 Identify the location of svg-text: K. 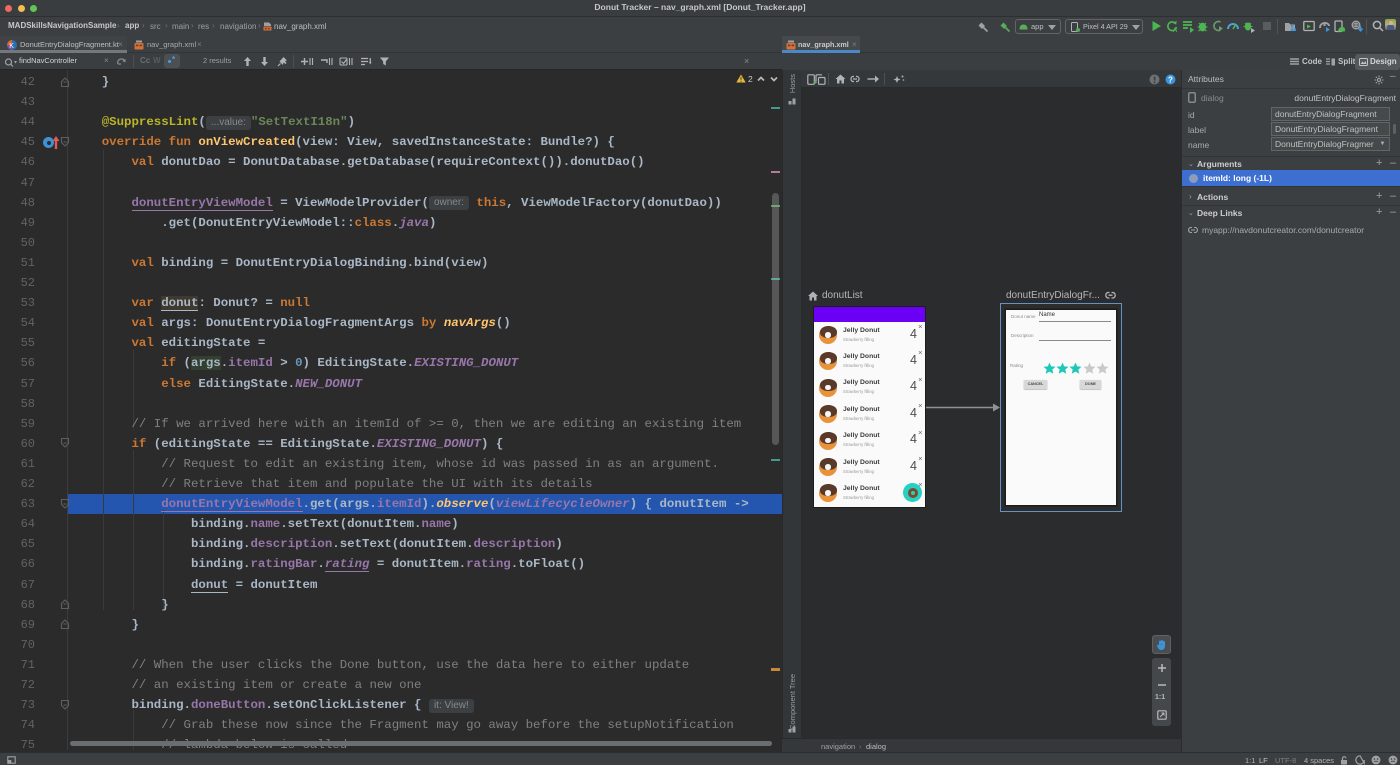
(11, 45).